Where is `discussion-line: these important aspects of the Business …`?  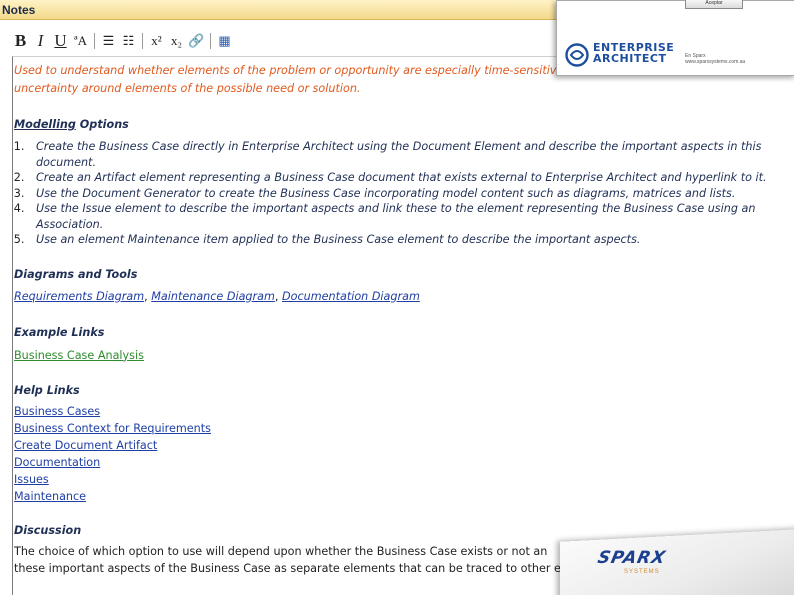 discussion-line: these important aspects of the Business … is located at coordinates (287, 568).